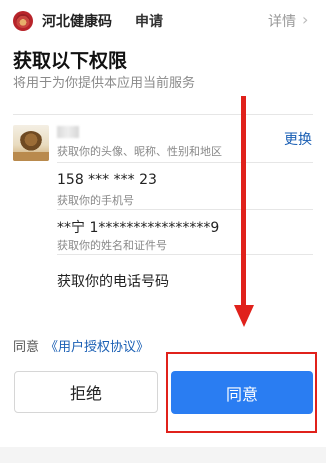  What do you see at coordinates (163, 455) in the screenshot?
I see `bottom-bar` at bounding box center [163, 455].